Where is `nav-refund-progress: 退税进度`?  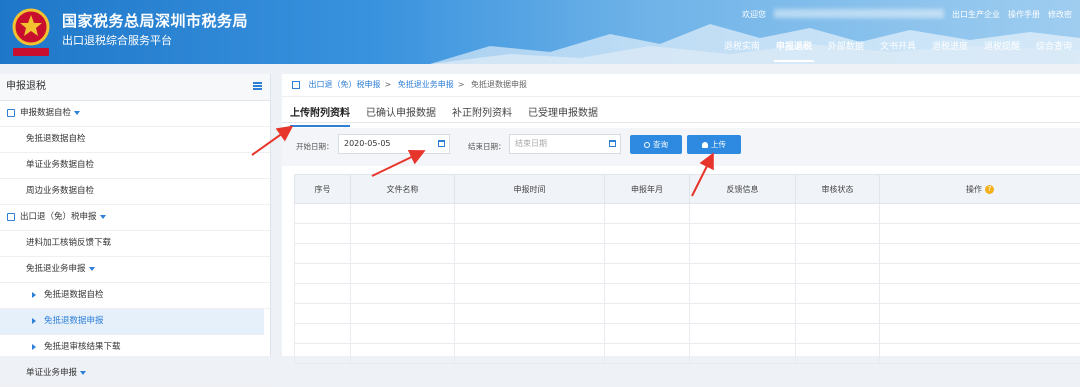 nav-refund-progress: 退税进度 is located at coordinates (950, 47).